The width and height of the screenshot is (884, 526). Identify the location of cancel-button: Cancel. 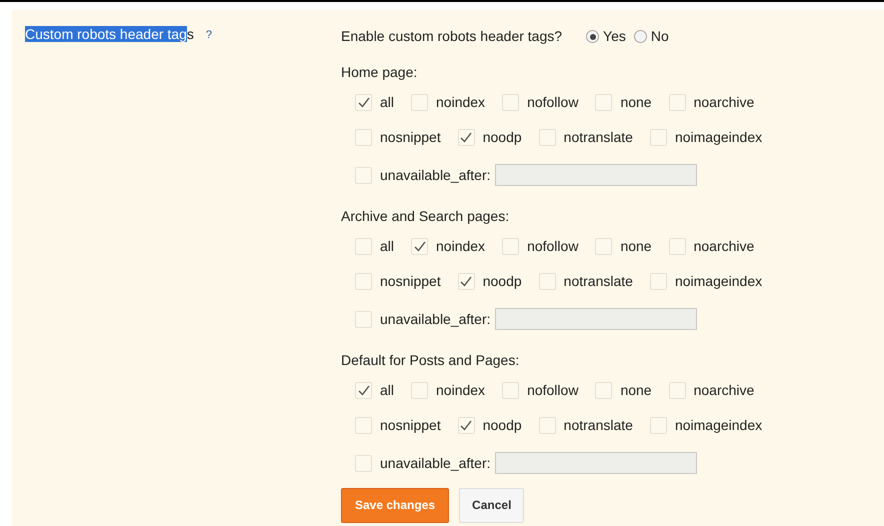
(491, 505).